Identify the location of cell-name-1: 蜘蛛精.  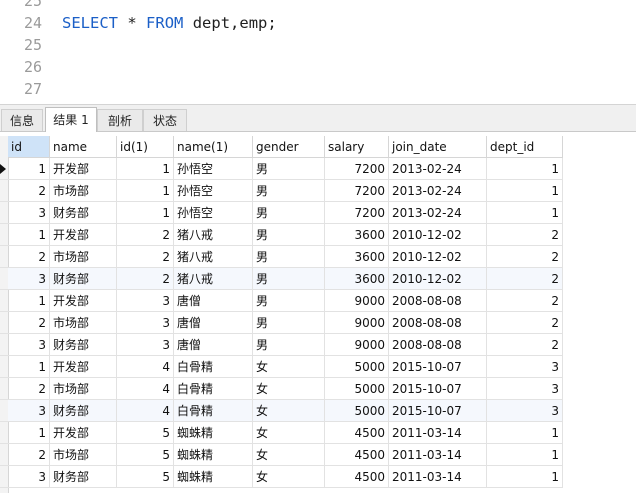
(213, 477).